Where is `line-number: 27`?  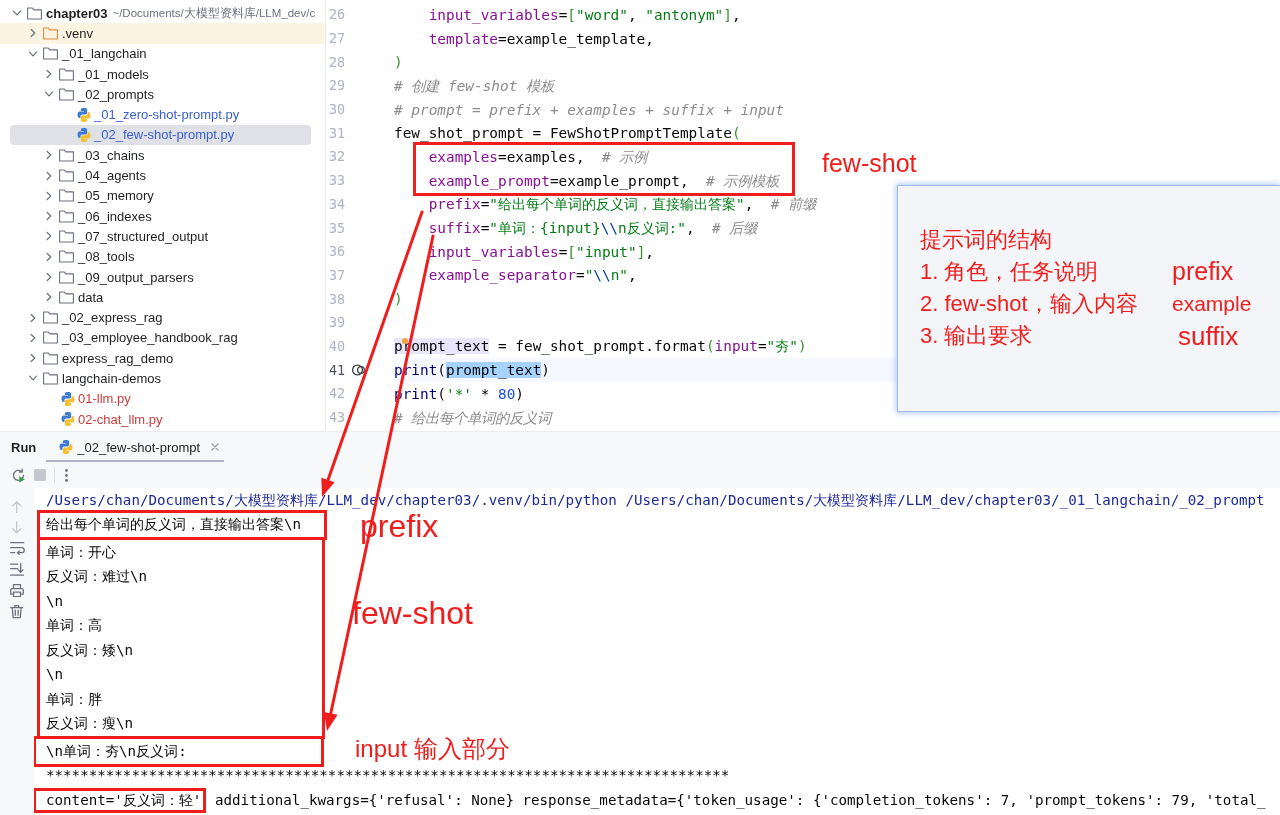 line-number: 27 is located at coordinates (336, 39).